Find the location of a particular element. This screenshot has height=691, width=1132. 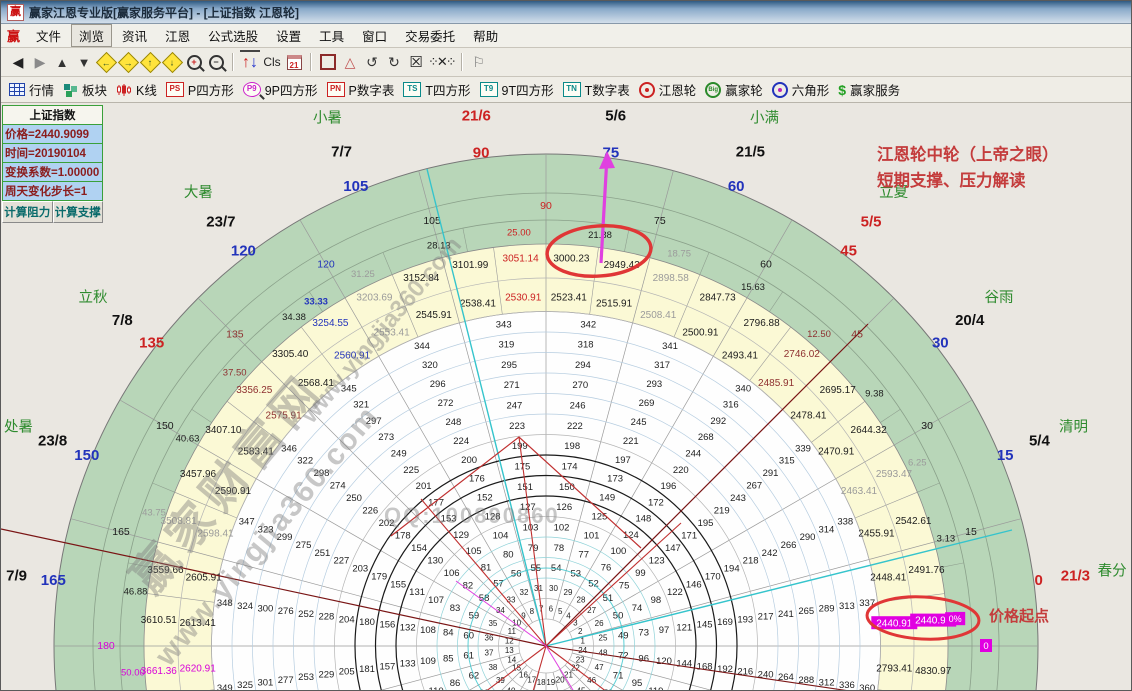

menu-item-settings: 设置 is located at coordinates (288, 35).